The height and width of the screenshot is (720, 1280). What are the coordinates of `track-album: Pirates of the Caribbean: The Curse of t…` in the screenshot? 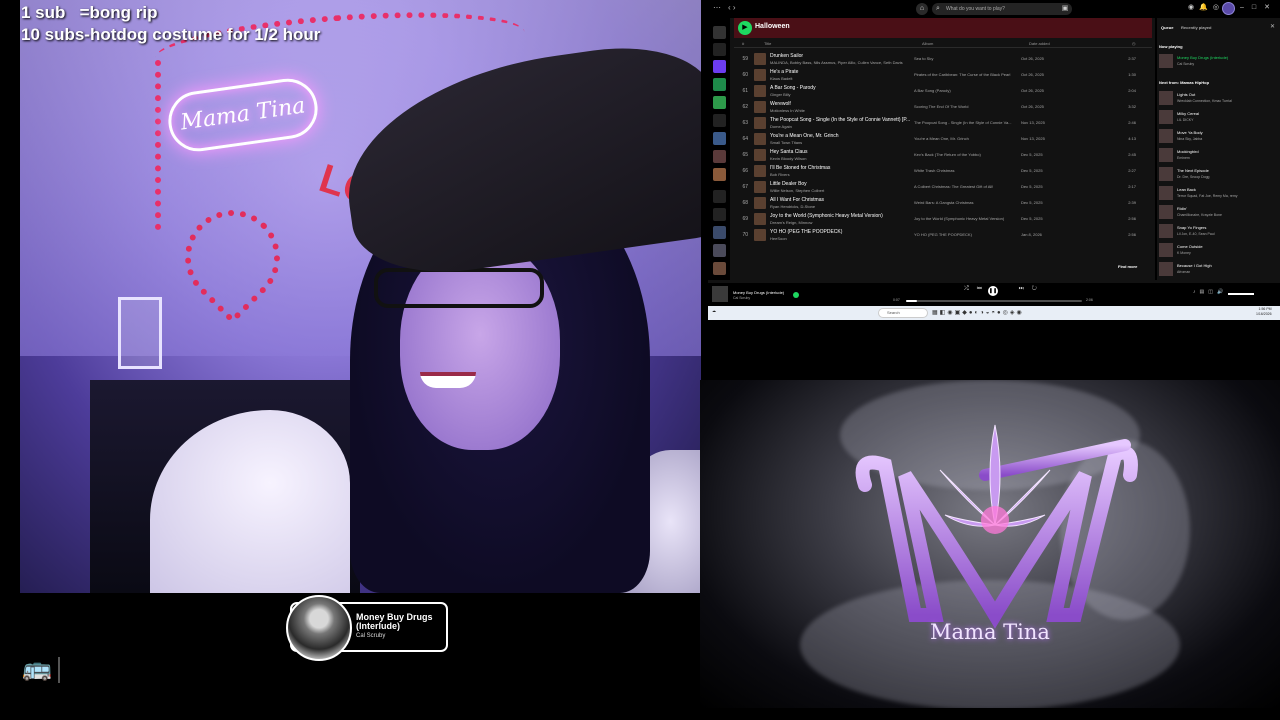 It's located at (966, 74).